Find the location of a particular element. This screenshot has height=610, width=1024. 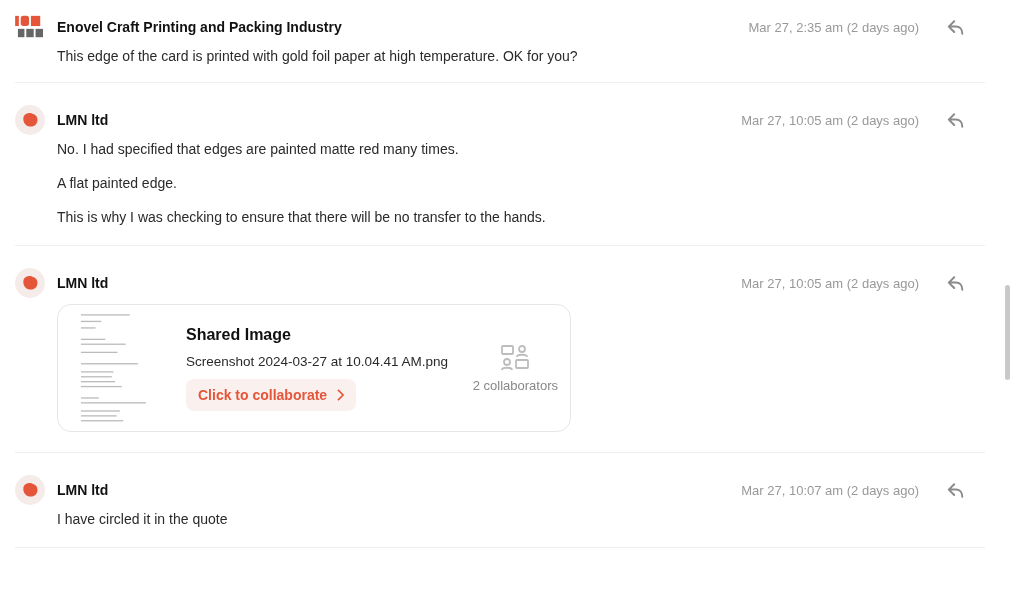

author-name: Enovel Craft Printing and Packing Industry is located at coordinates (199, 27).